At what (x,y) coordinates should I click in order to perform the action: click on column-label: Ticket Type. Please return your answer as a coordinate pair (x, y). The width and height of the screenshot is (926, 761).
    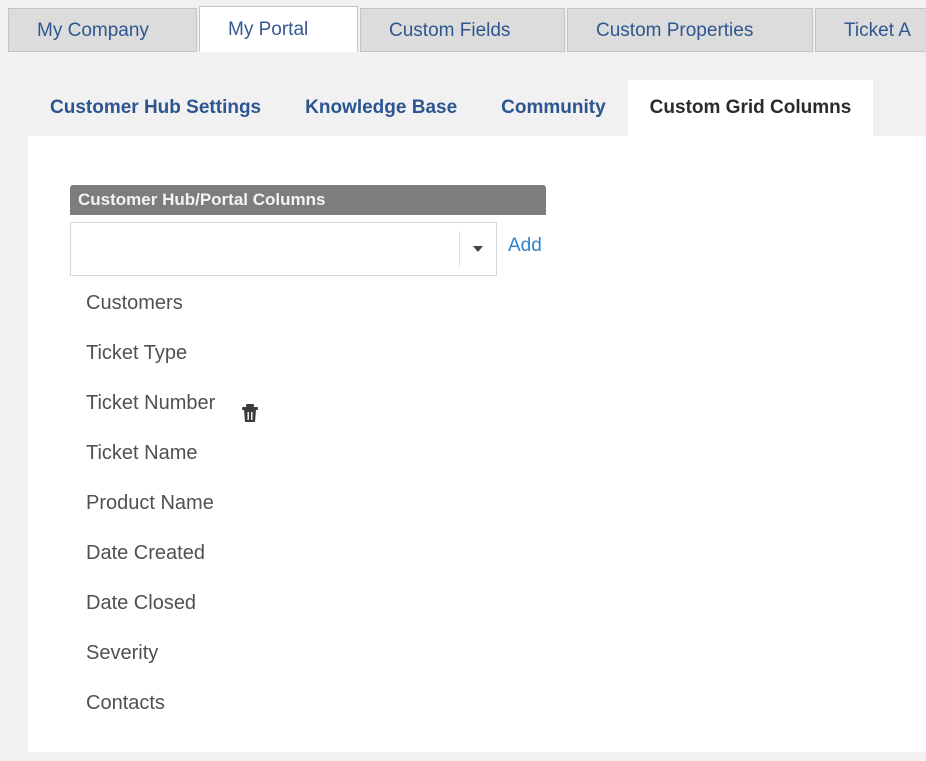
    Looking at the image, I should click on (137, 353).